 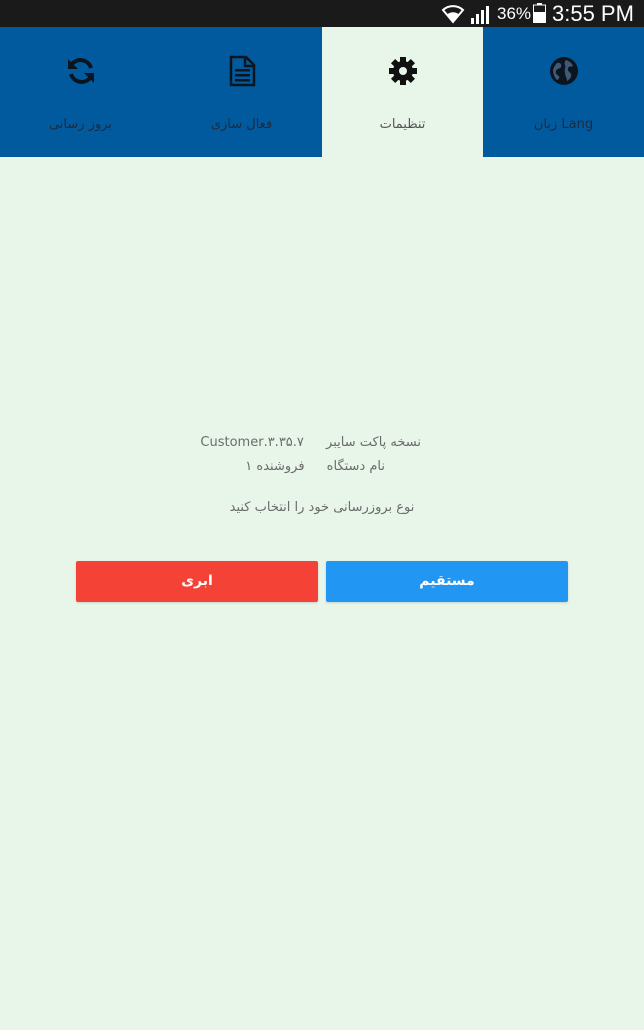 I want to click on battery-icon, so click(x=539, y=13).